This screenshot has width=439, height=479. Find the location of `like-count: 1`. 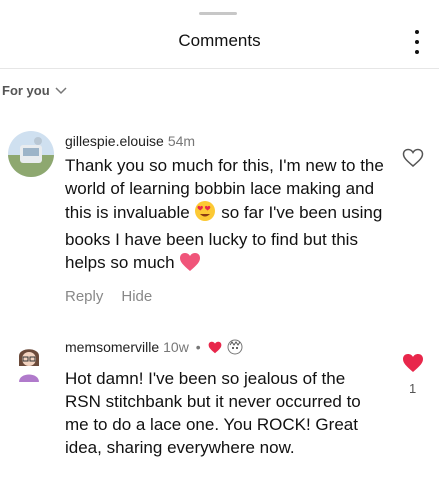

like-count: 1 is located at coordinates (413, 388).